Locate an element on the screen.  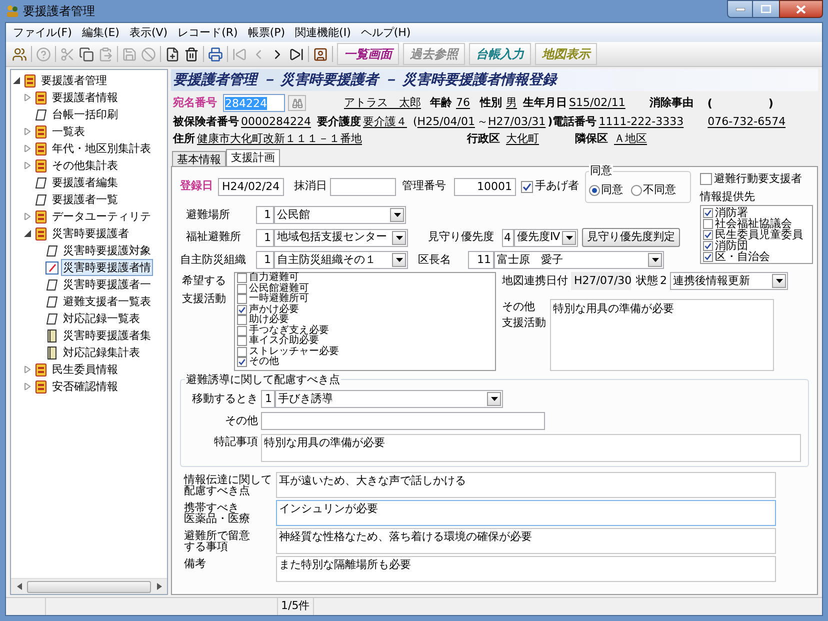
tree-item: 災害時要援護対象 is located at coordinates (107, 250).